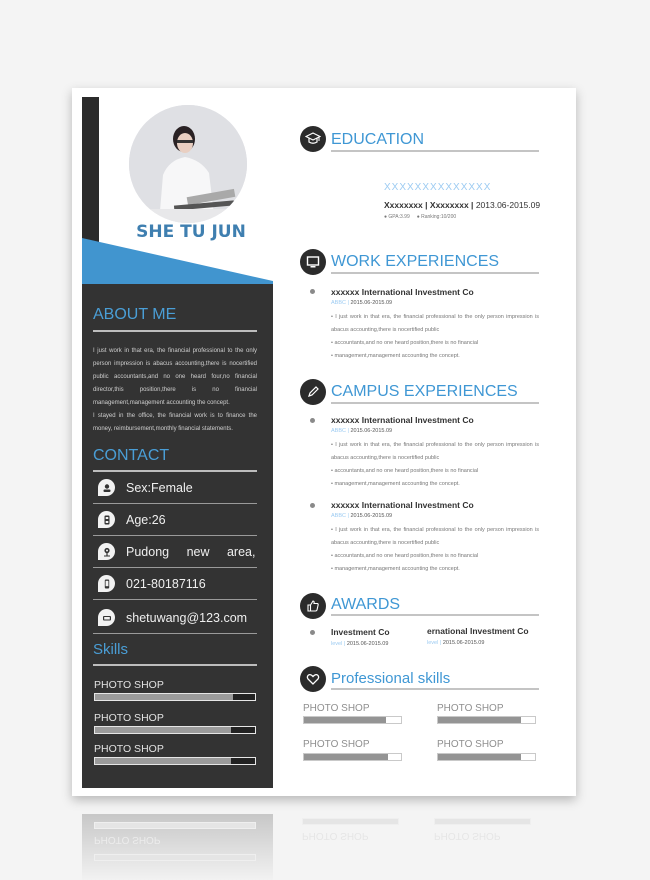 The image size is (650, 880). Describe the element at coordinates (106, 487) in the screenshot. I see `person-icon` at that location.